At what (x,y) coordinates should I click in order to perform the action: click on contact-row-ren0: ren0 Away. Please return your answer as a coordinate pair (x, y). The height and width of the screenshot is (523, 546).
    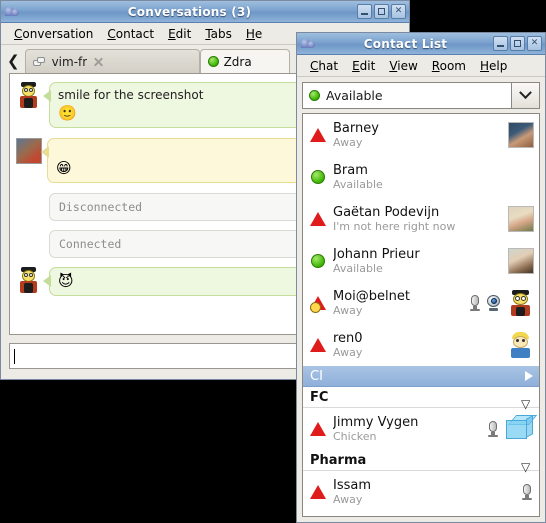
    Looking at the image, I should click on (421, 345).